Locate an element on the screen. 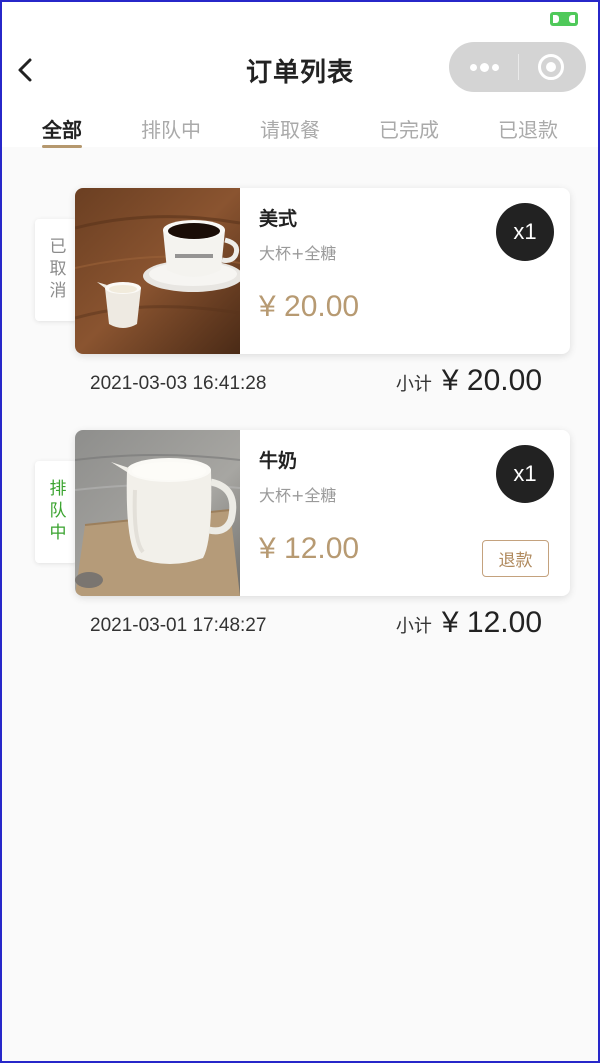 The height and width of the screenshot is (1063, 600). order-time: 2021-03-01 17:48:27 is located at coordinates (178, 625).